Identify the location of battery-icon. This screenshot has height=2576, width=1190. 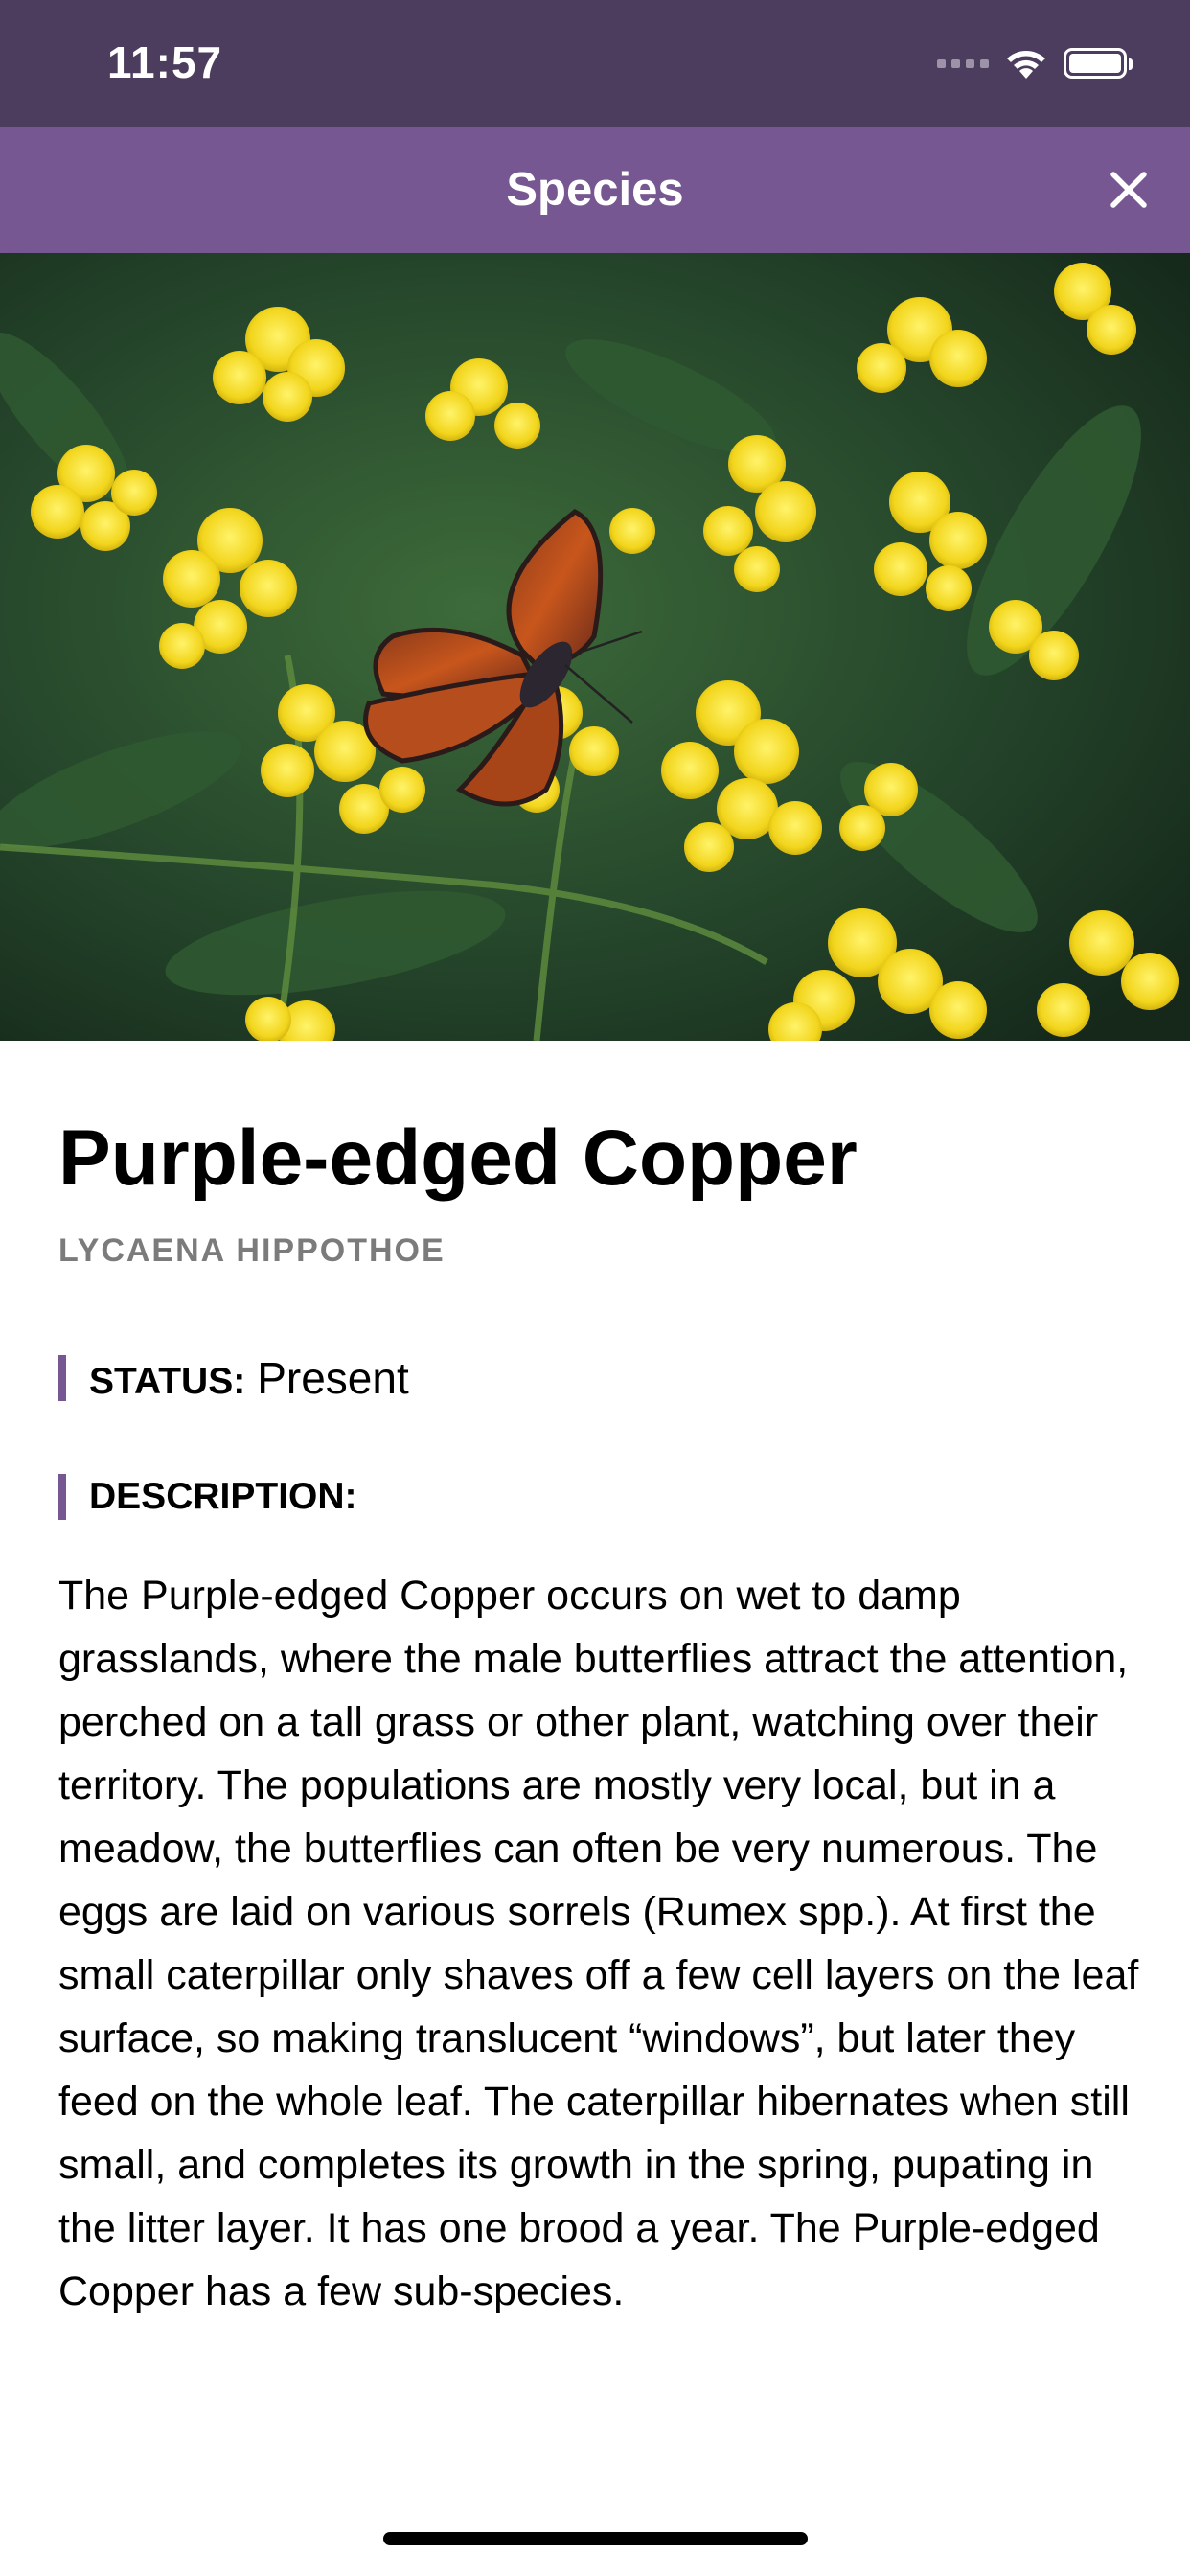
(1099, 63).